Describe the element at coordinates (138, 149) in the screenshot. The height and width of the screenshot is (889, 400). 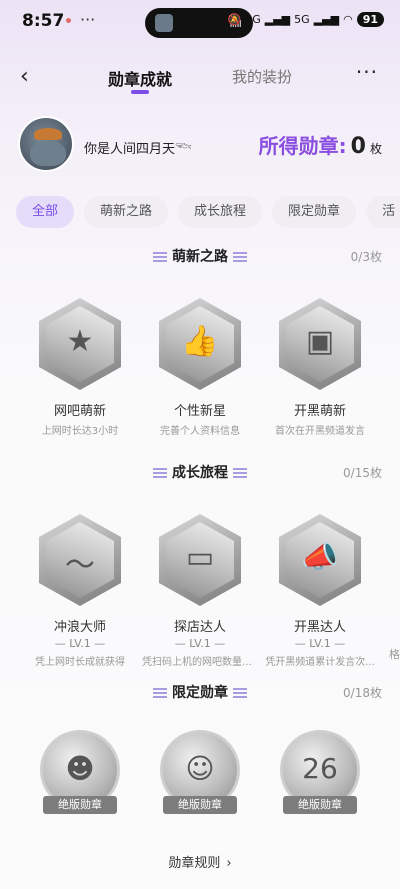
I see `user-nickname: 你是人间四月天𓆝` at that location.